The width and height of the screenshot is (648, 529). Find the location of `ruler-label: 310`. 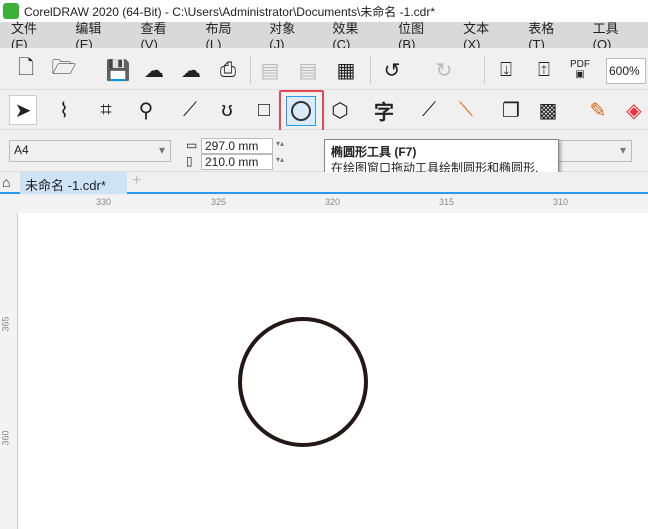

ruler-label: 310 is located at coordinates (561, 202).